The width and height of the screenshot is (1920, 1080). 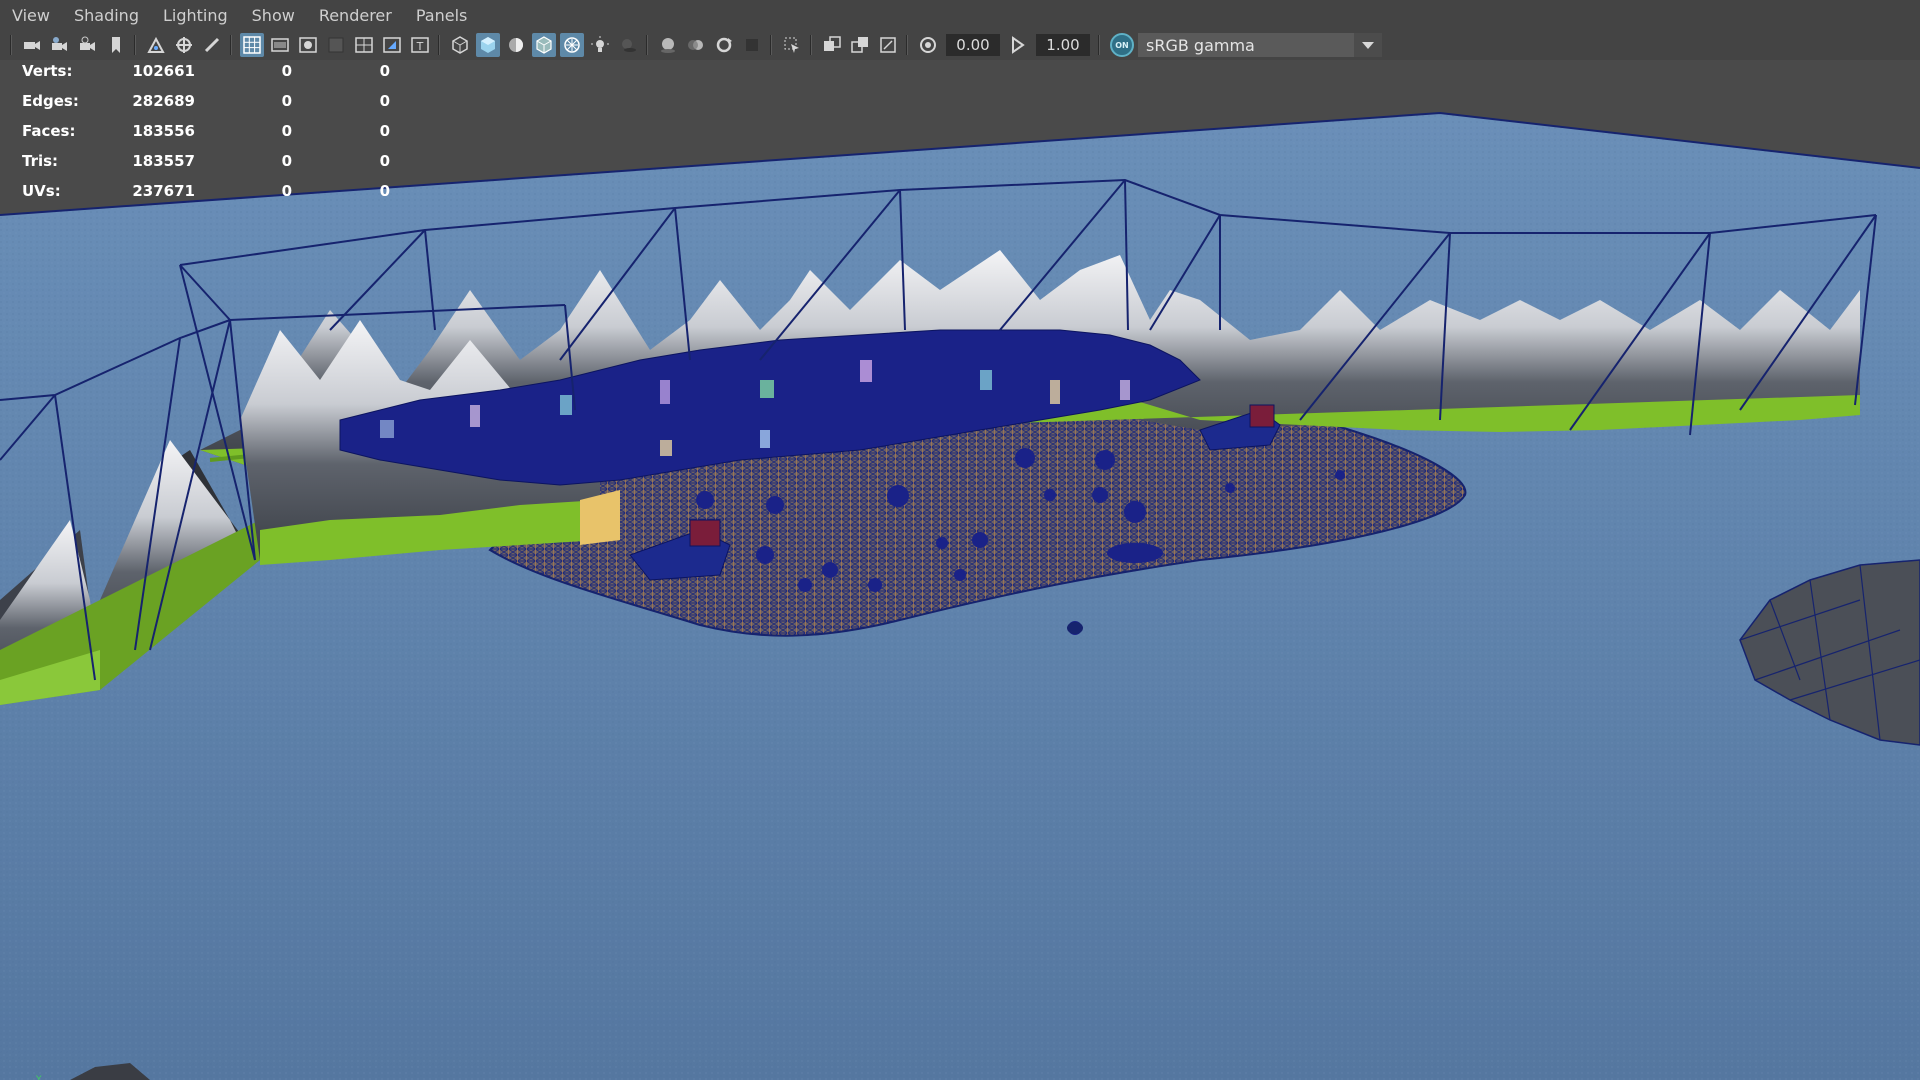 What do you see at coordinates (163, 191) in the screenshot?
I see `hud-value-scene: 237671` at bounding box center [163, 191].